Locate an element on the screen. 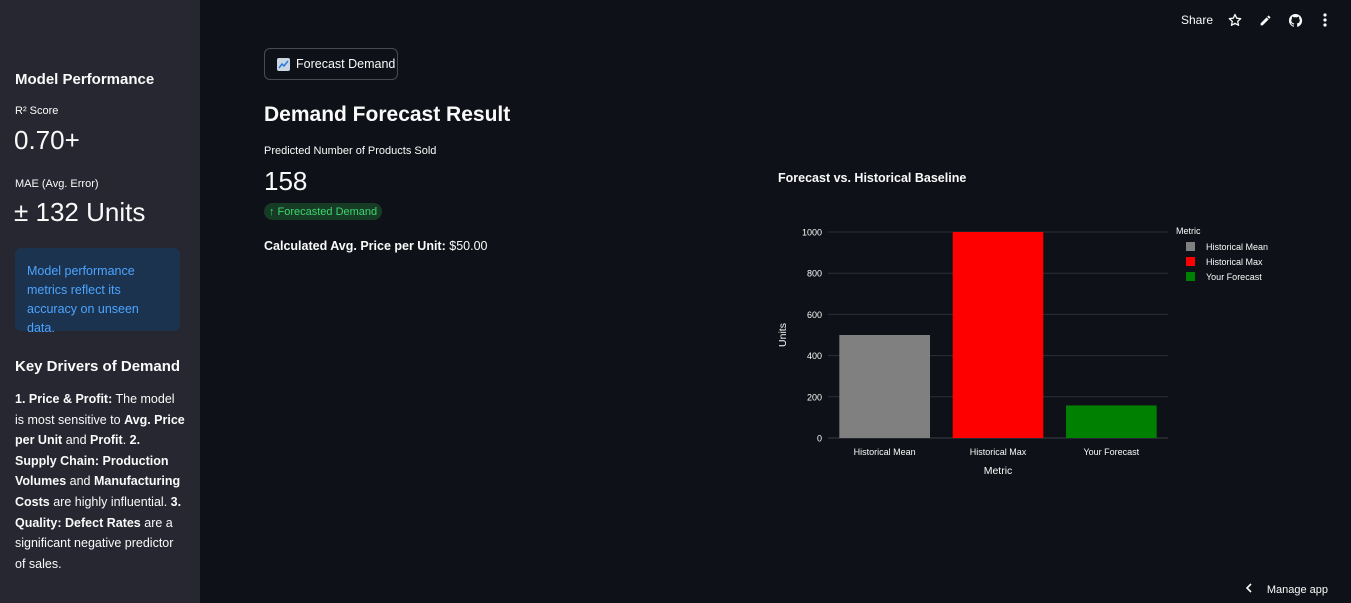  drivers-heading: Key Drivers of Demand is located at coordinates (98, 366).